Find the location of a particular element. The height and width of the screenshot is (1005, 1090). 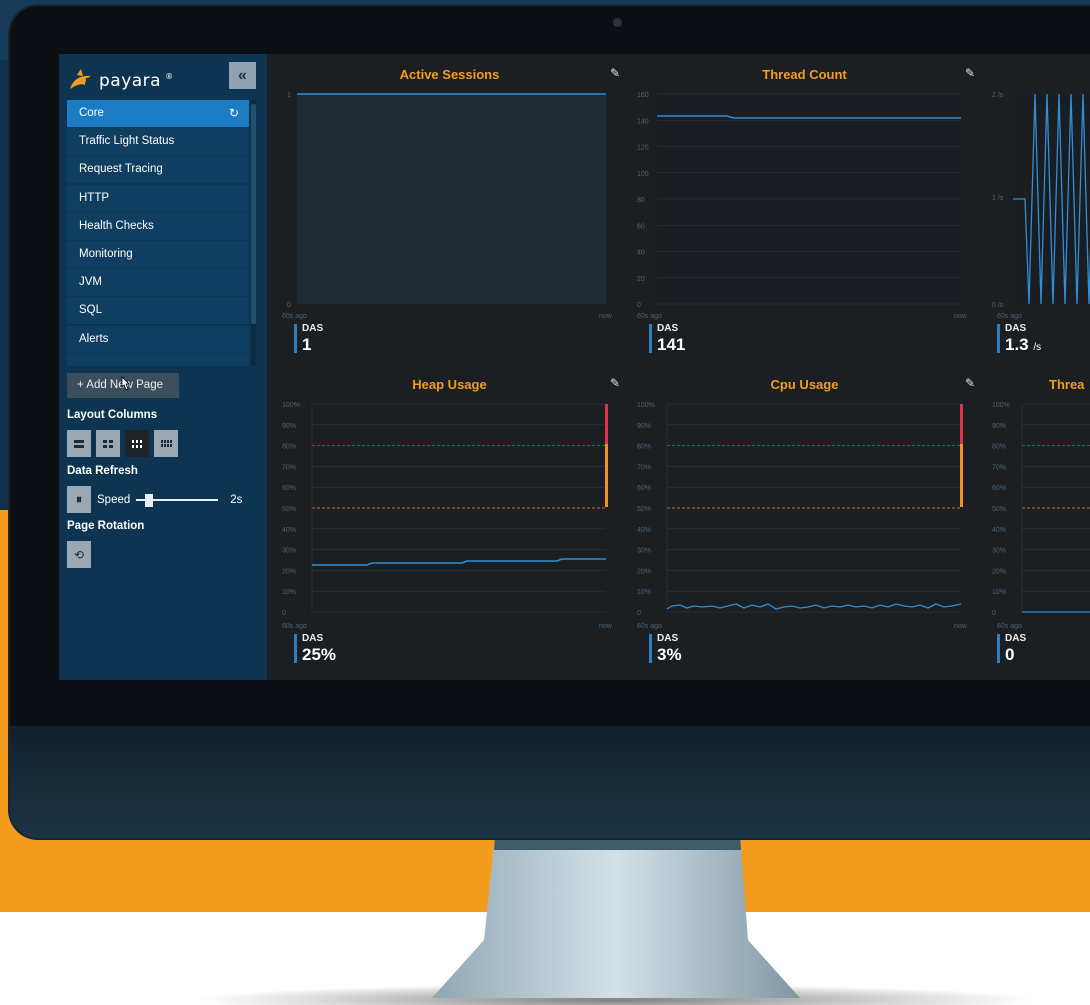

stat-box: DAS 141 is located at coordinates (667, 338).